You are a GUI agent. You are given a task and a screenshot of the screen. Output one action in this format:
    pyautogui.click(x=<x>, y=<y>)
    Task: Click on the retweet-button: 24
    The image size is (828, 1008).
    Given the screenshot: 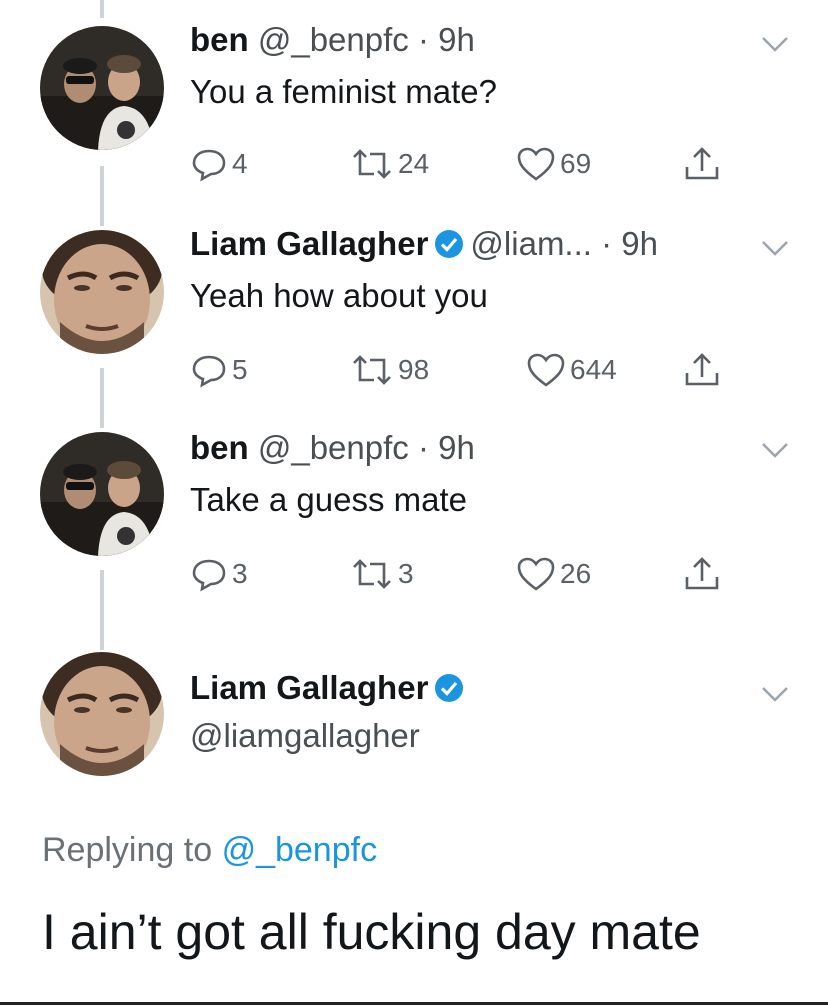 What is the action you would take?
    pyautogui.click(x=389, y=164)
    